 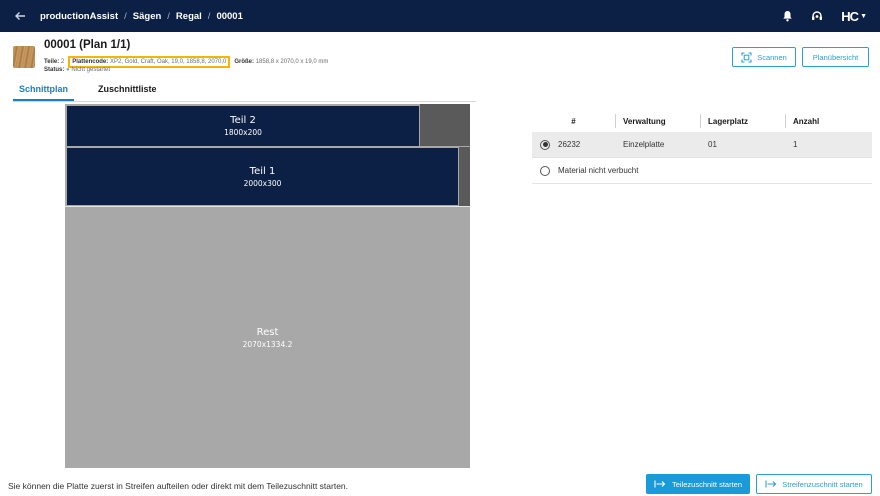 I want to click on user-menu-logo: HC ▼, so click(x=854, y=16).